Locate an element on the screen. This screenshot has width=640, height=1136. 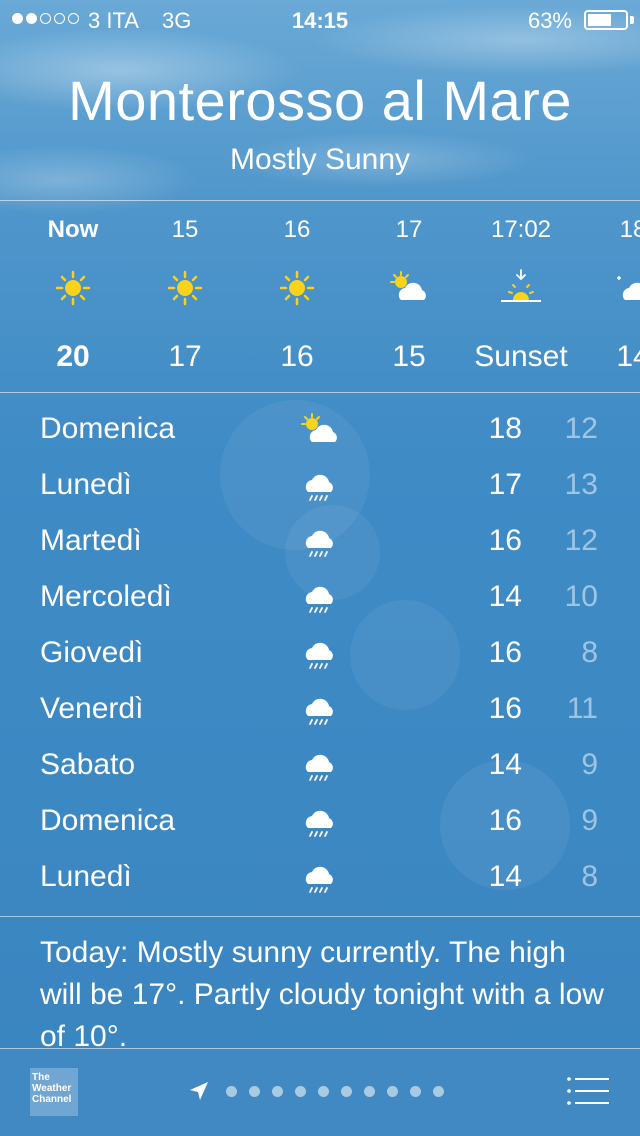
list-item: Sabato 14 9 is located at coordinates (320, 766).